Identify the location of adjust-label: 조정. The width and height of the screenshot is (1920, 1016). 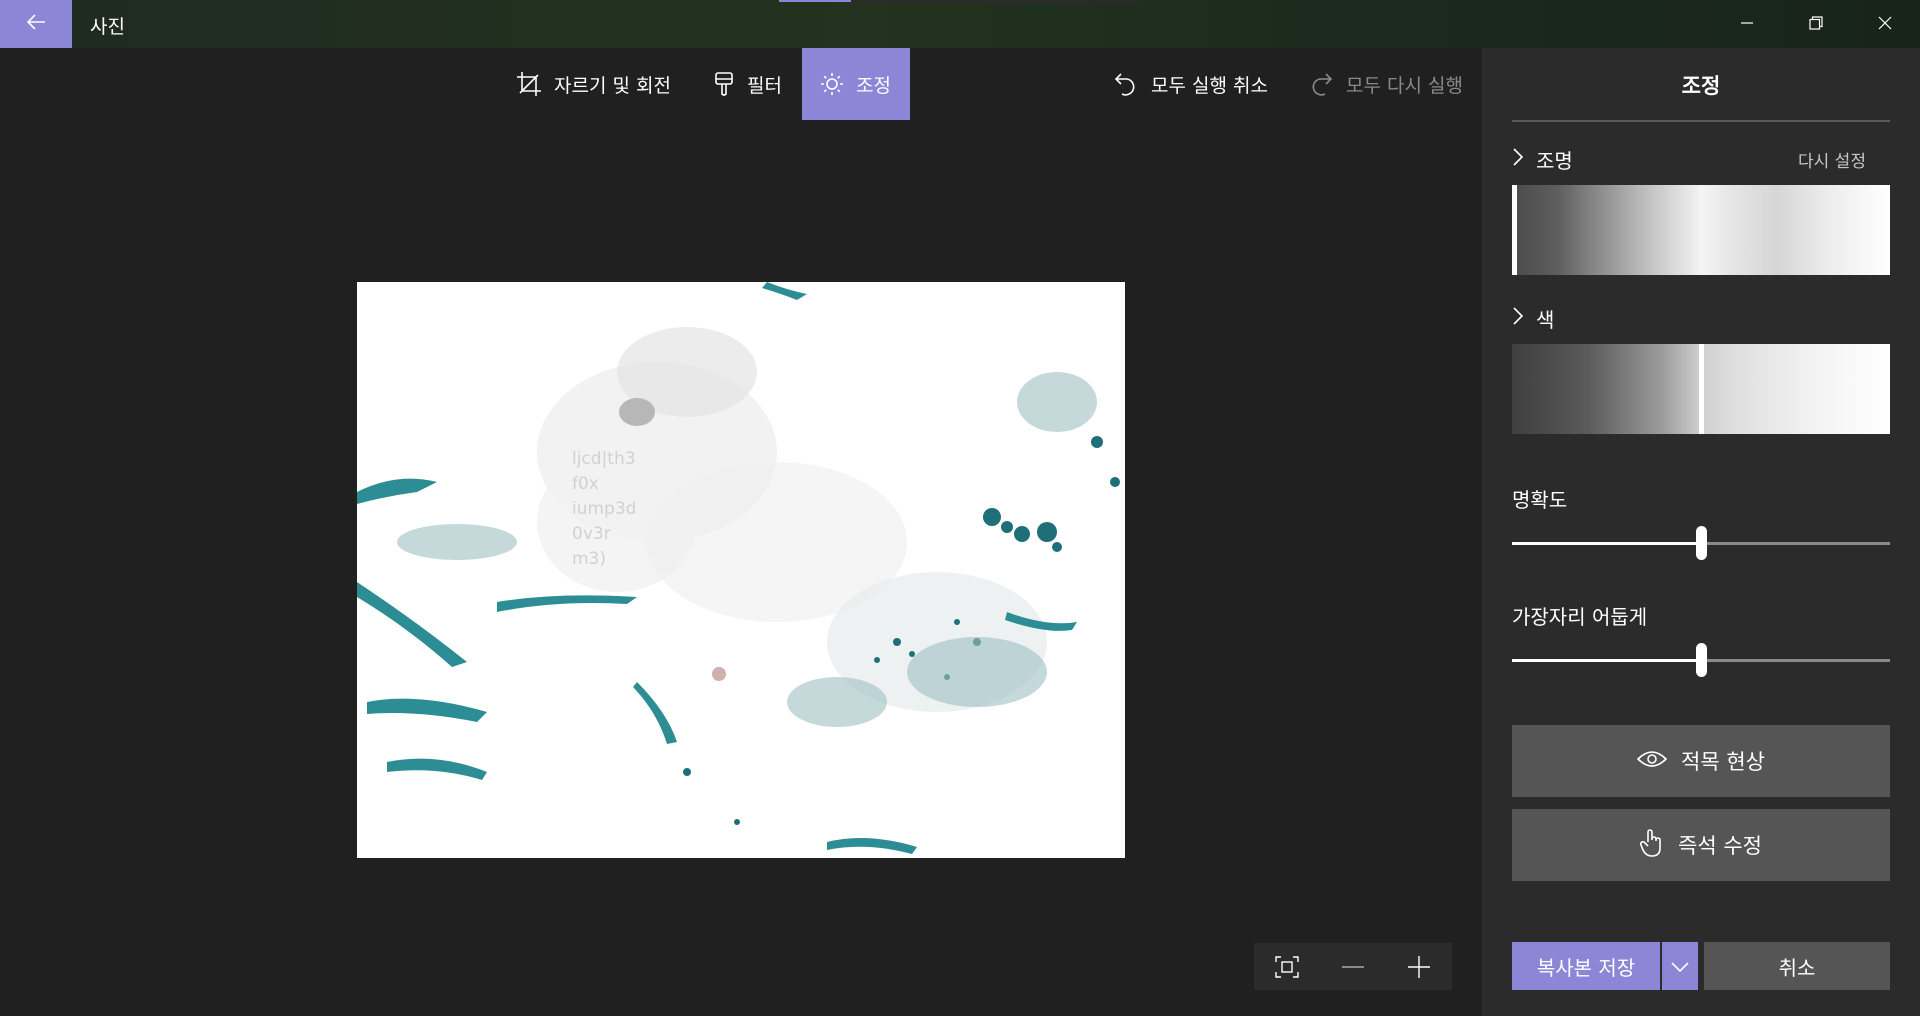
(873, 85).